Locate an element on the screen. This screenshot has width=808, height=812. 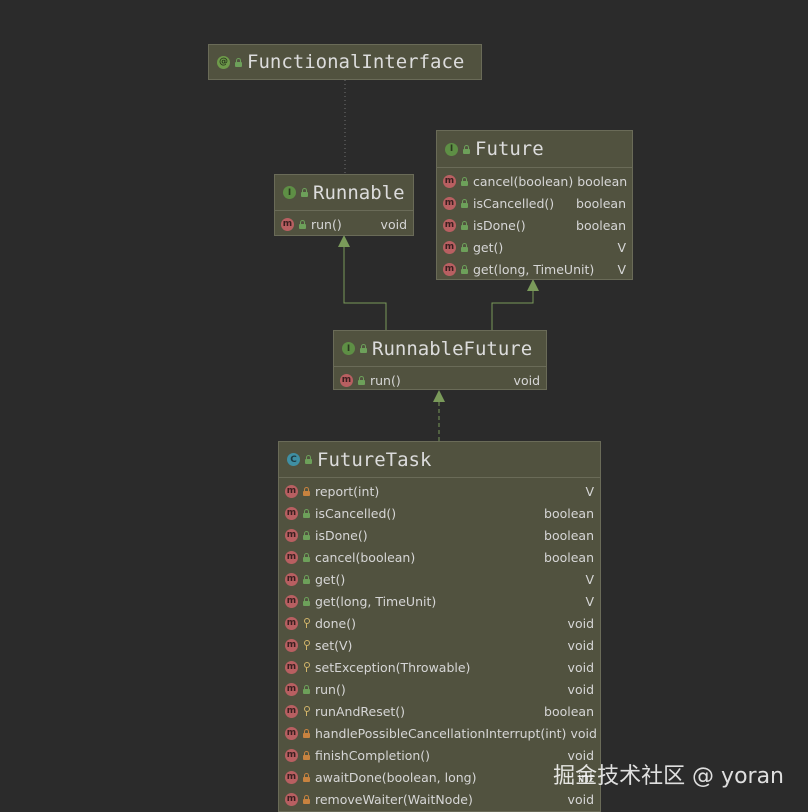
node-title: FunctionalInterface is located at coordinates (356, 62).